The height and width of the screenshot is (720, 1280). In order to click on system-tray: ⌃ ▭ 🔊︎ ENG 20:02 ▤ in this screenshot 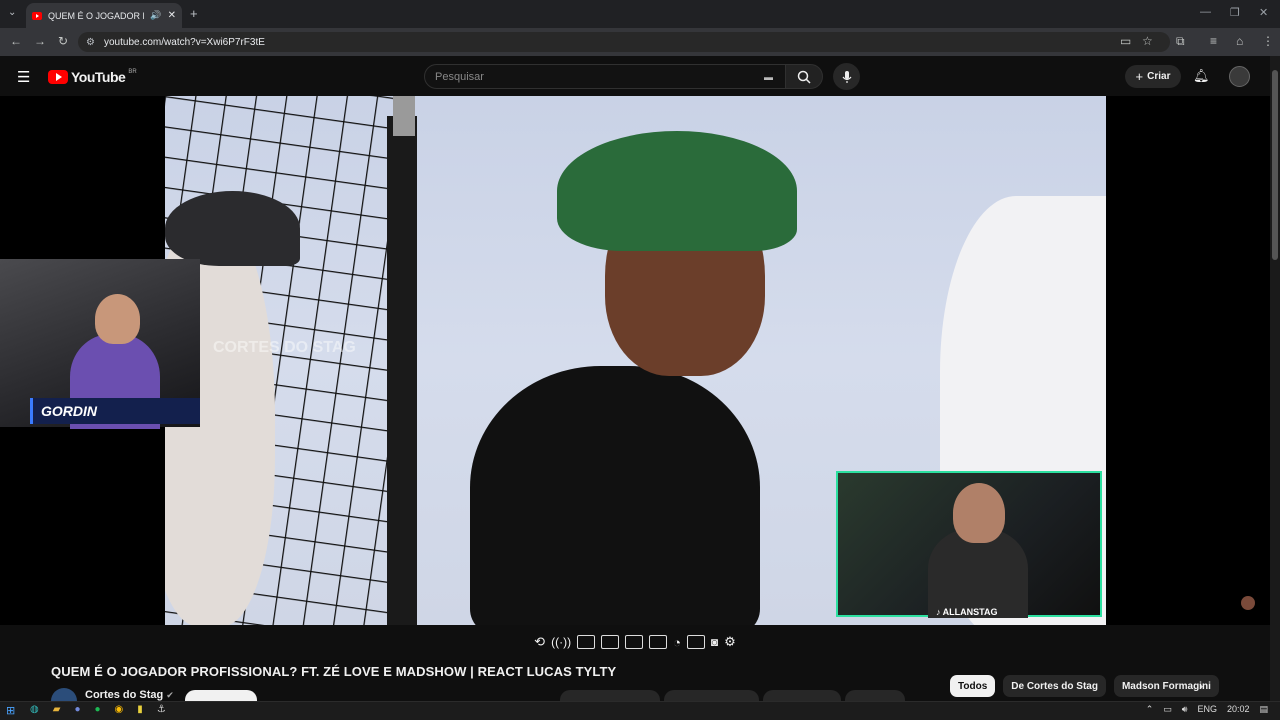, I will do `click(1207, 709)`.